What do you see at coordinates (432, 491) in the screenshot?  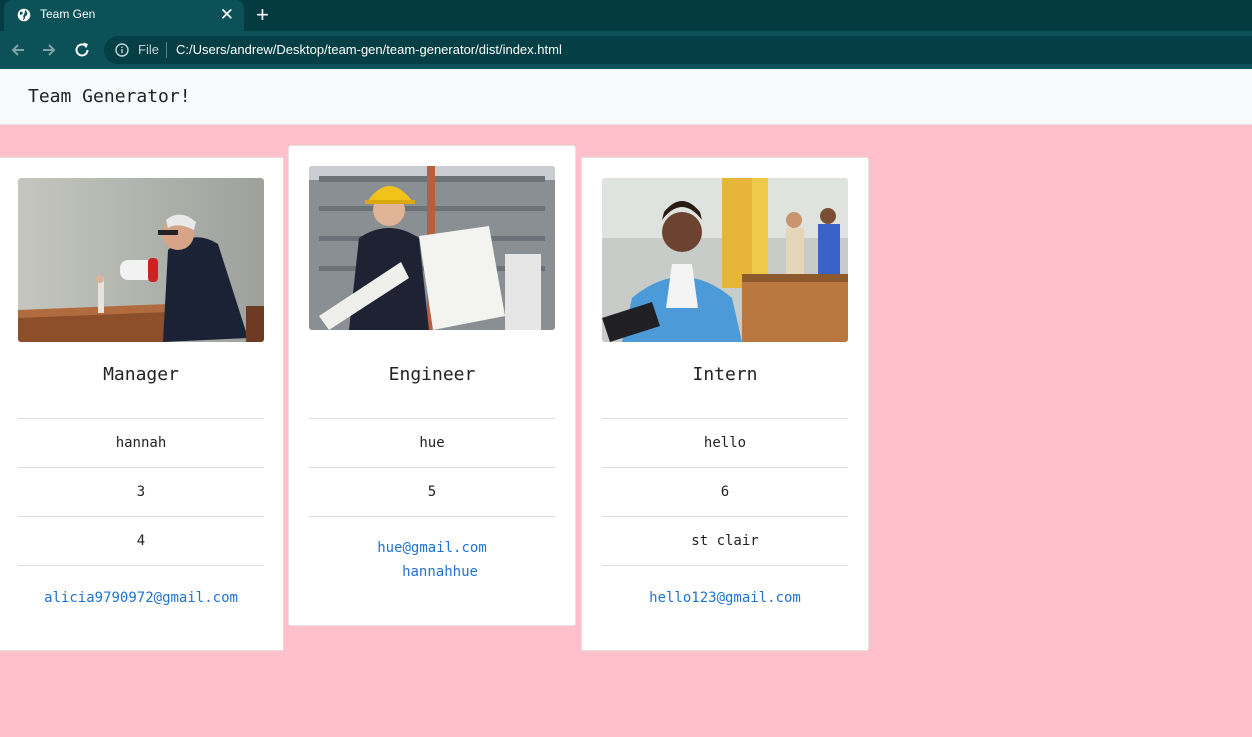 I see `card-id: 5` at bounding box center [432, 491].